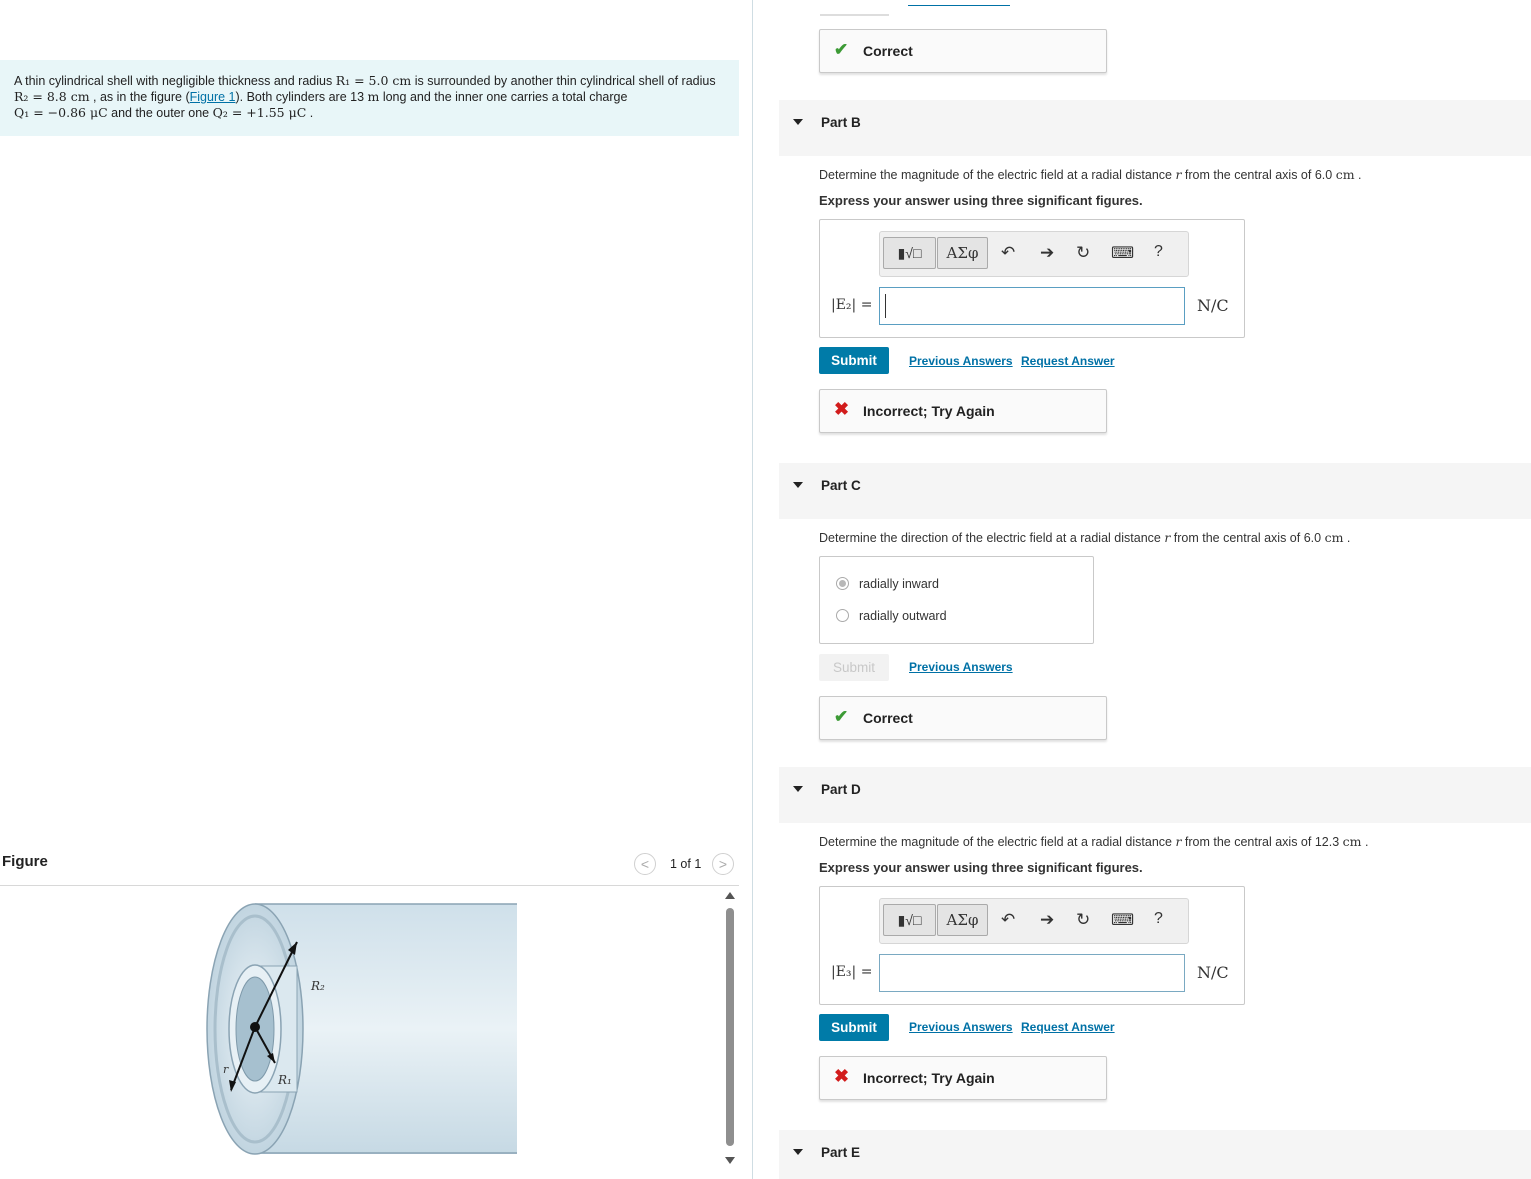 This screenshot has height=1179, width=1531. I want to click on radio-radially-inward, so click(842, 583).